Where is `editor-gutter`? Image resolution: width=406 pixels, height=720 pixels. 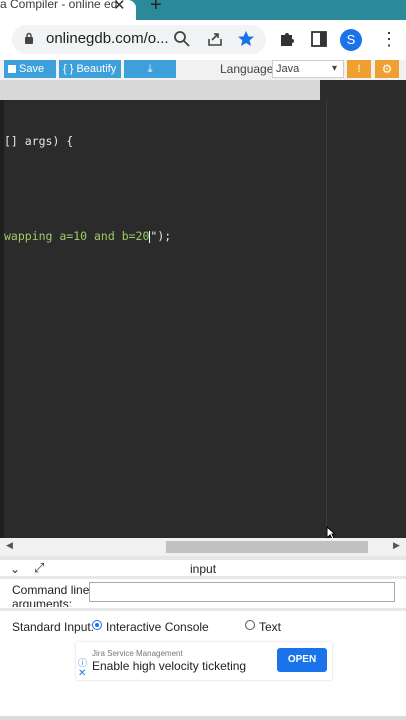 editor-gutter is located at coordinates (2, 319).